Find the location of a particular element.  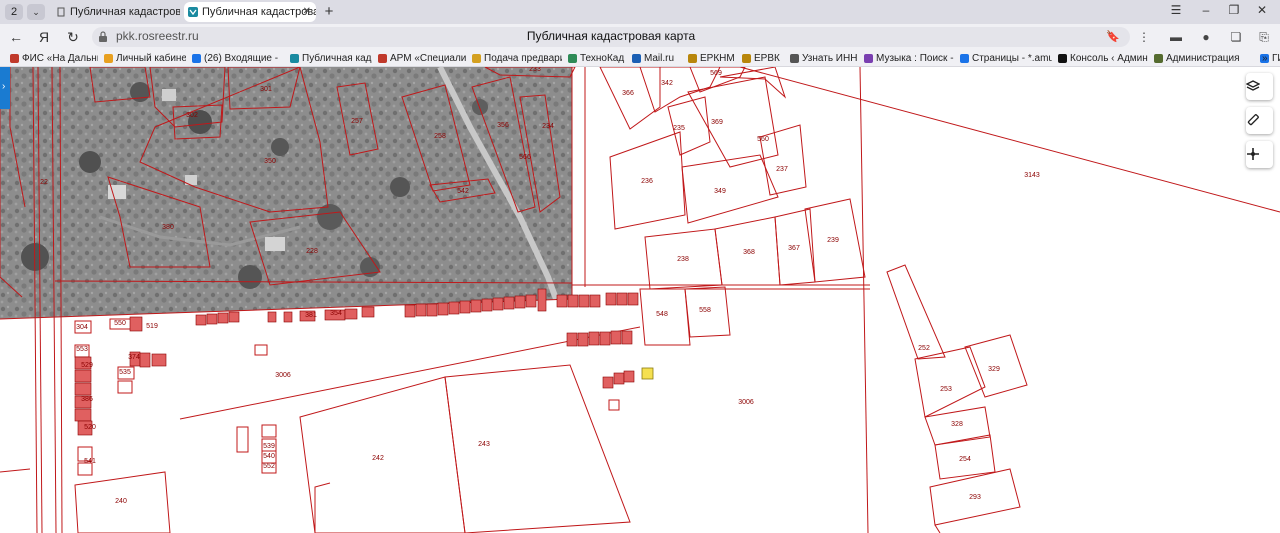

bookmark-icon: 🔖 is located at coordinates (1113, 36).